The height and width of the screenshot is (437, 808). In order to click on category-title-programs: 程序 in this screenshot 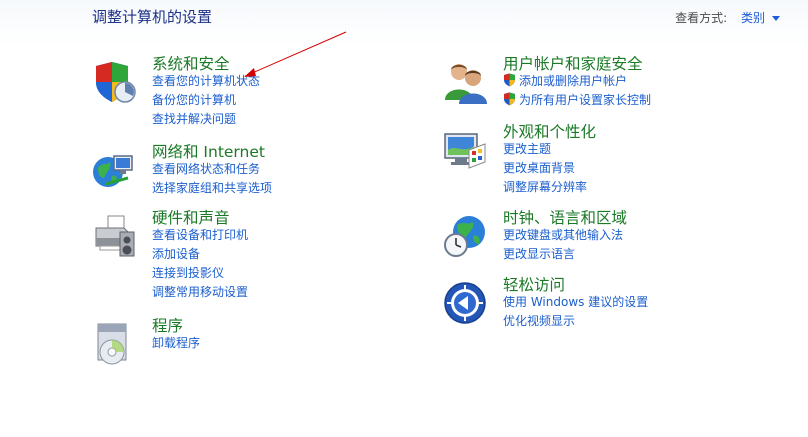, I will do `click(167, 325)`.